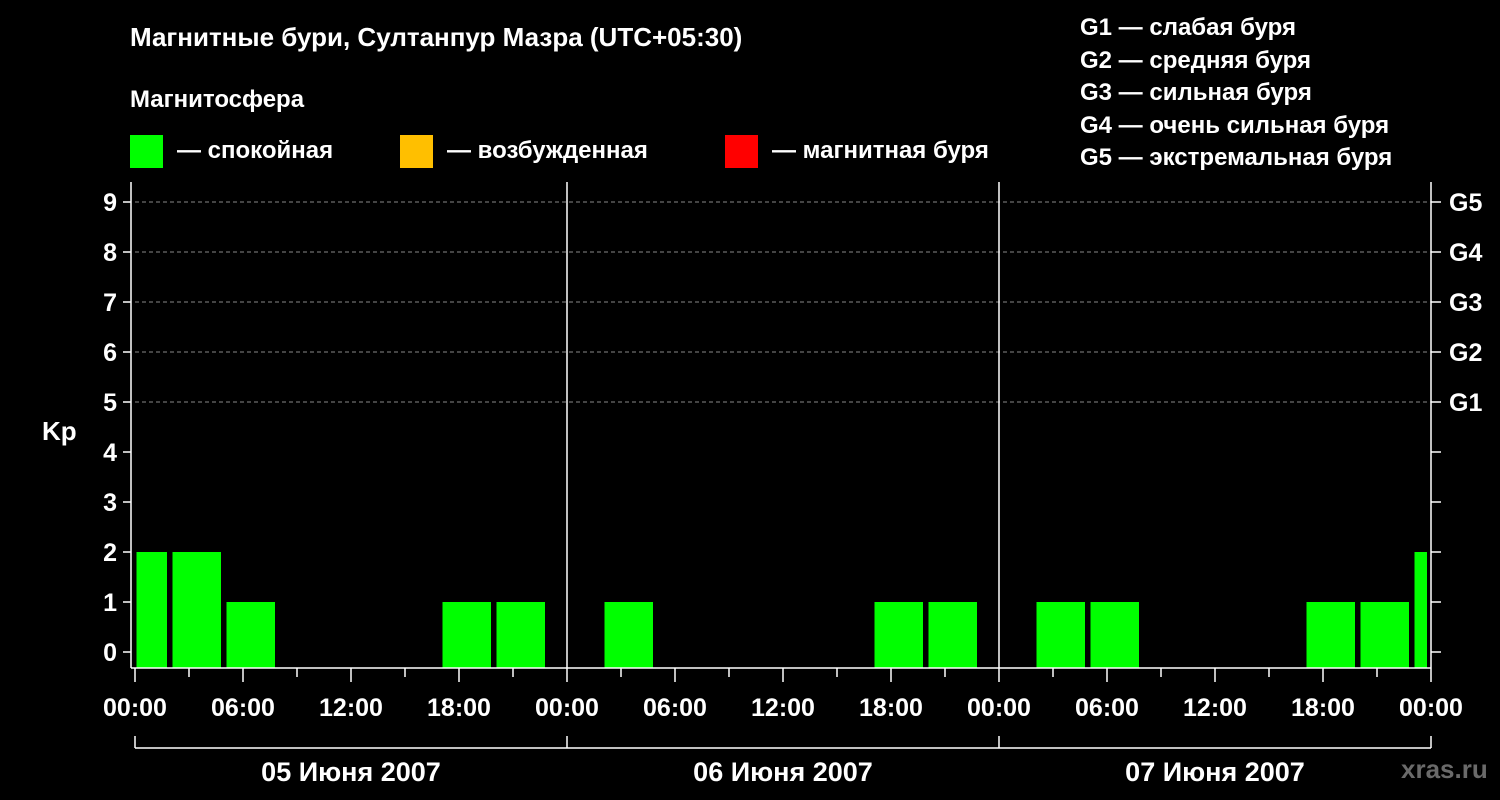 Image resolution: width=1500 pixels, height=800 pixels. Describe the element at coordinates (1465, 203) in the screenshot. I see `g-level-label: G5` at that location.